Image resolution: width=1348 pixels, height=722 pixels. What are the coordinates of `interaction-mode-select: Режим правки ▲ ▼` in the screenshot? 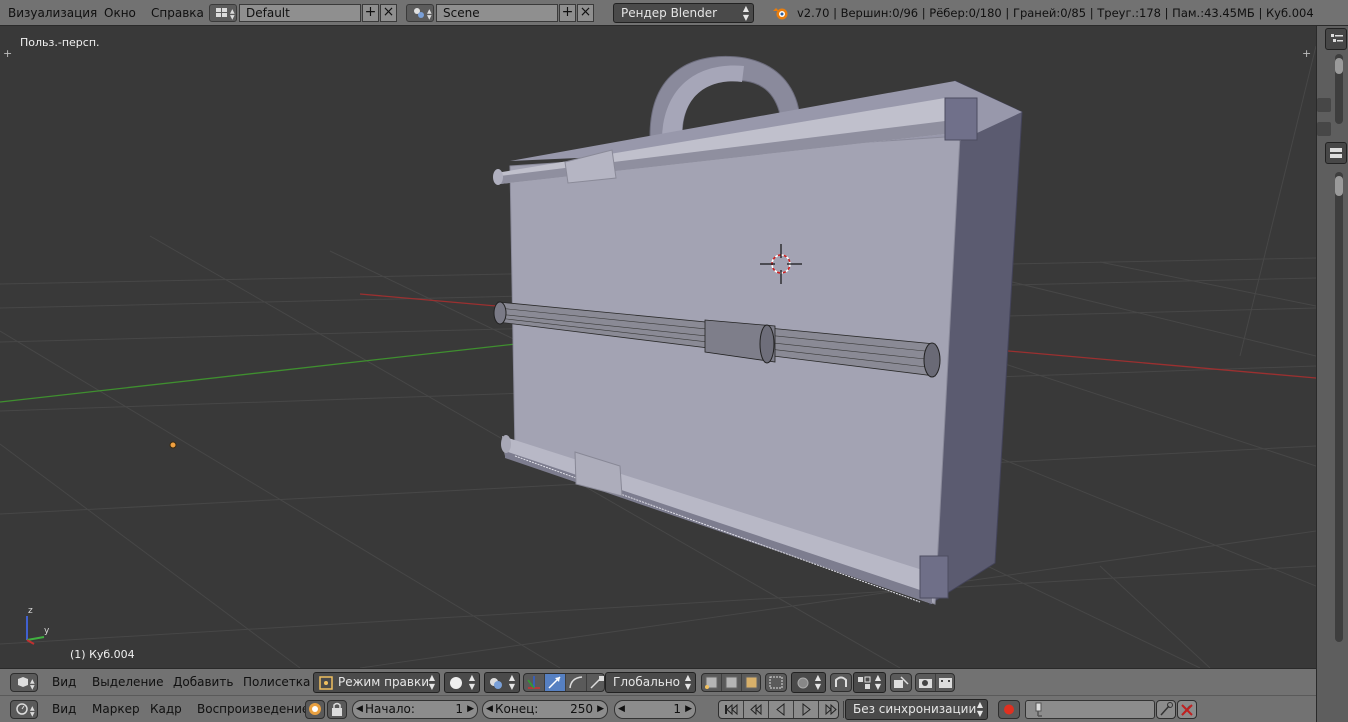 It's located at (376, 682).